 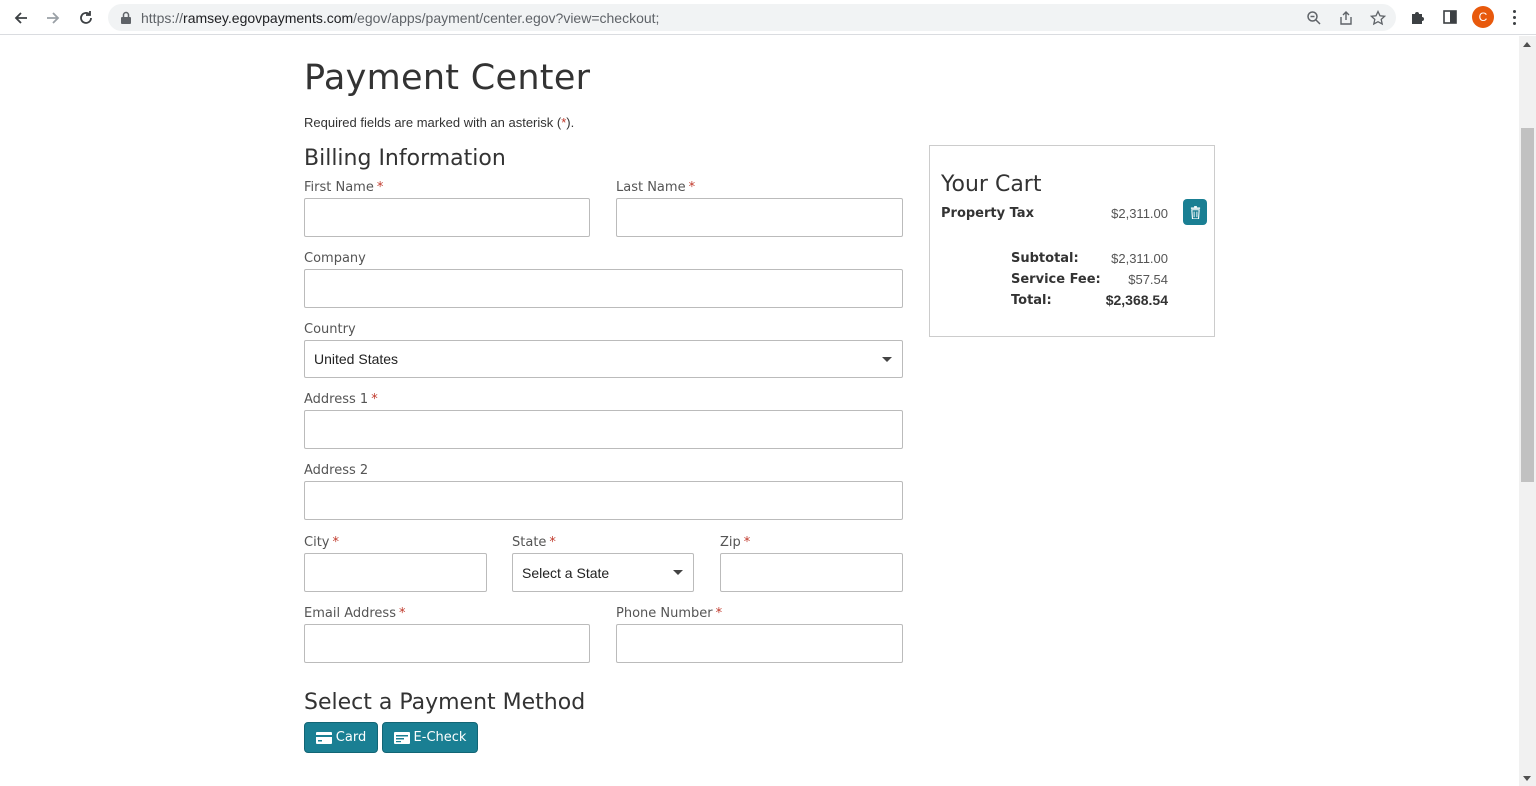 I want to click on lock-icon, so click(x=126, y=17).